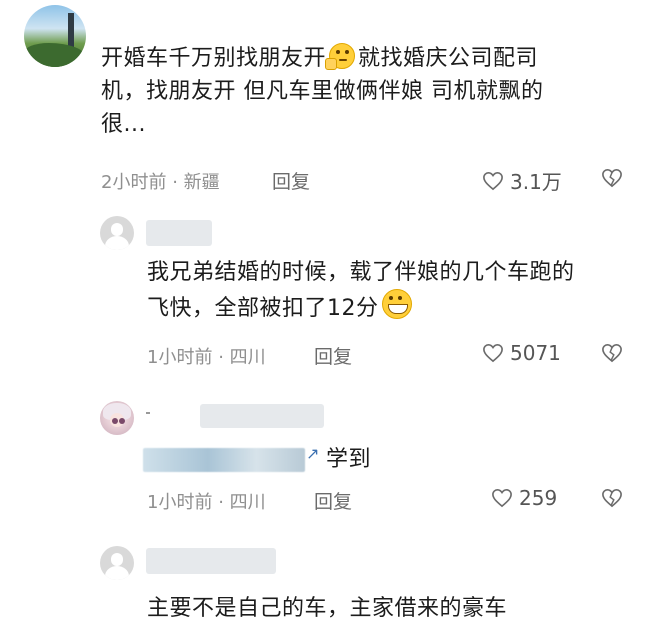 The image size is (654, 625). I want to click on grin-emoji-icon, so click(396, 304).